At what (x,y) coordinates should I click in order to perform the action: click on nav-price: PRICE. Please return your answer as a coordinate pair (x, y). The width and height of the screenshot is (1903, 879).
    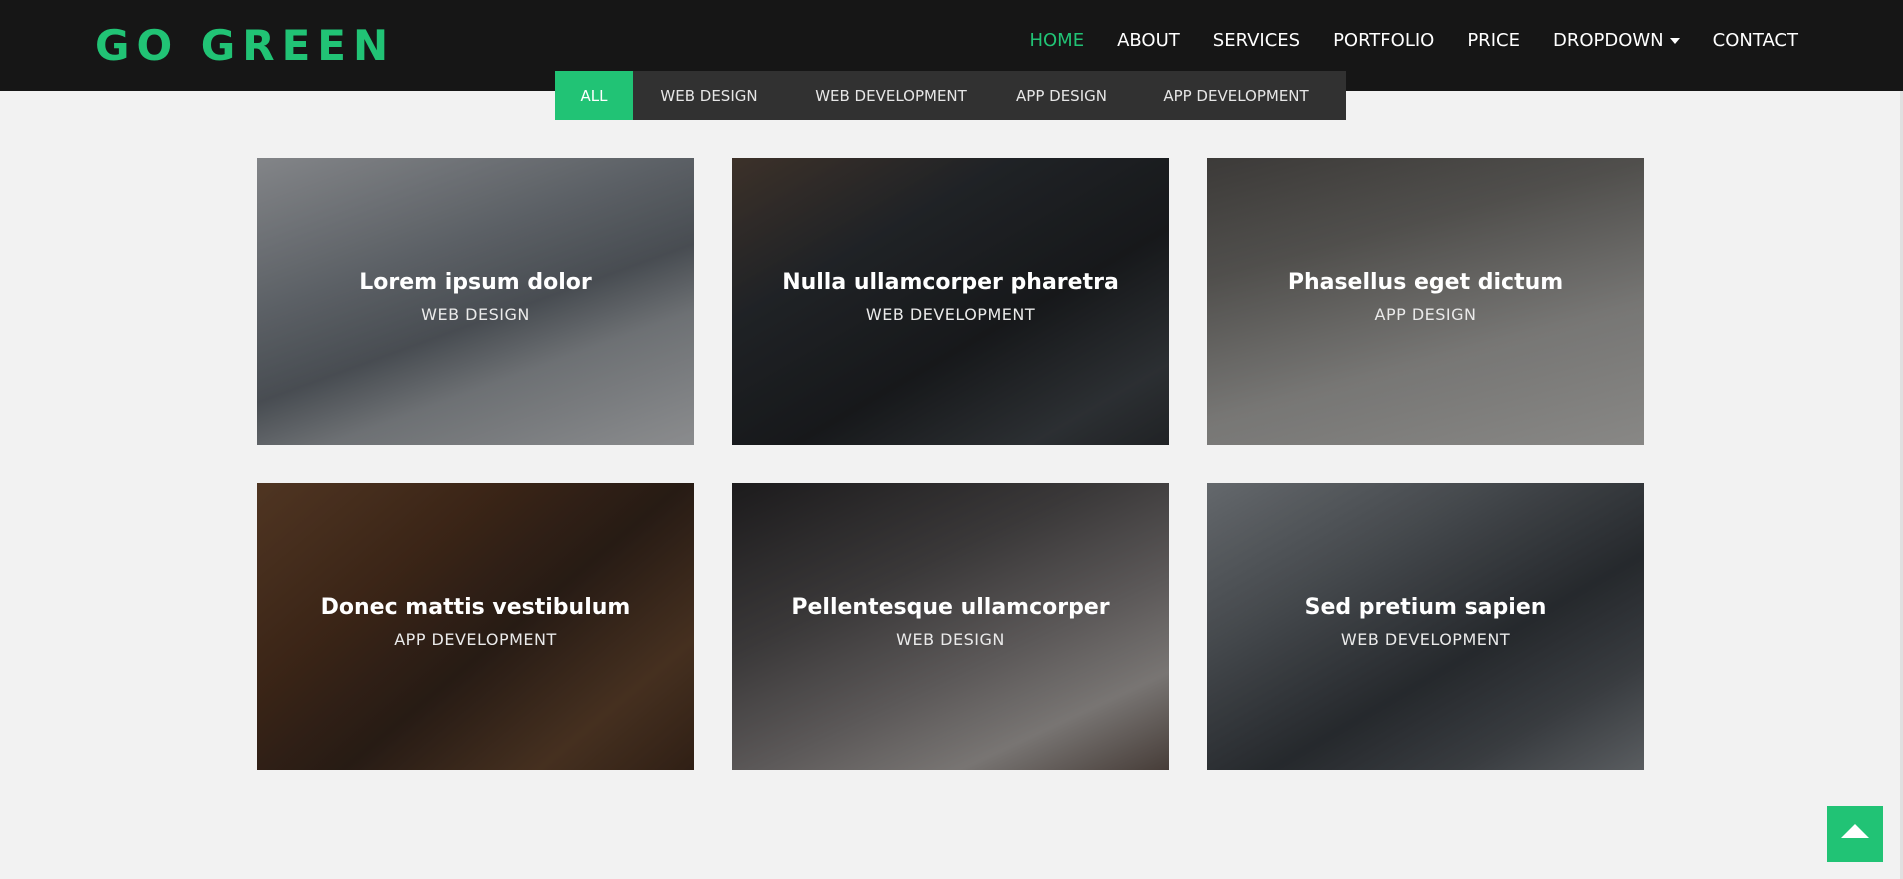
    Looking at the image, I should click on (1493, 40).